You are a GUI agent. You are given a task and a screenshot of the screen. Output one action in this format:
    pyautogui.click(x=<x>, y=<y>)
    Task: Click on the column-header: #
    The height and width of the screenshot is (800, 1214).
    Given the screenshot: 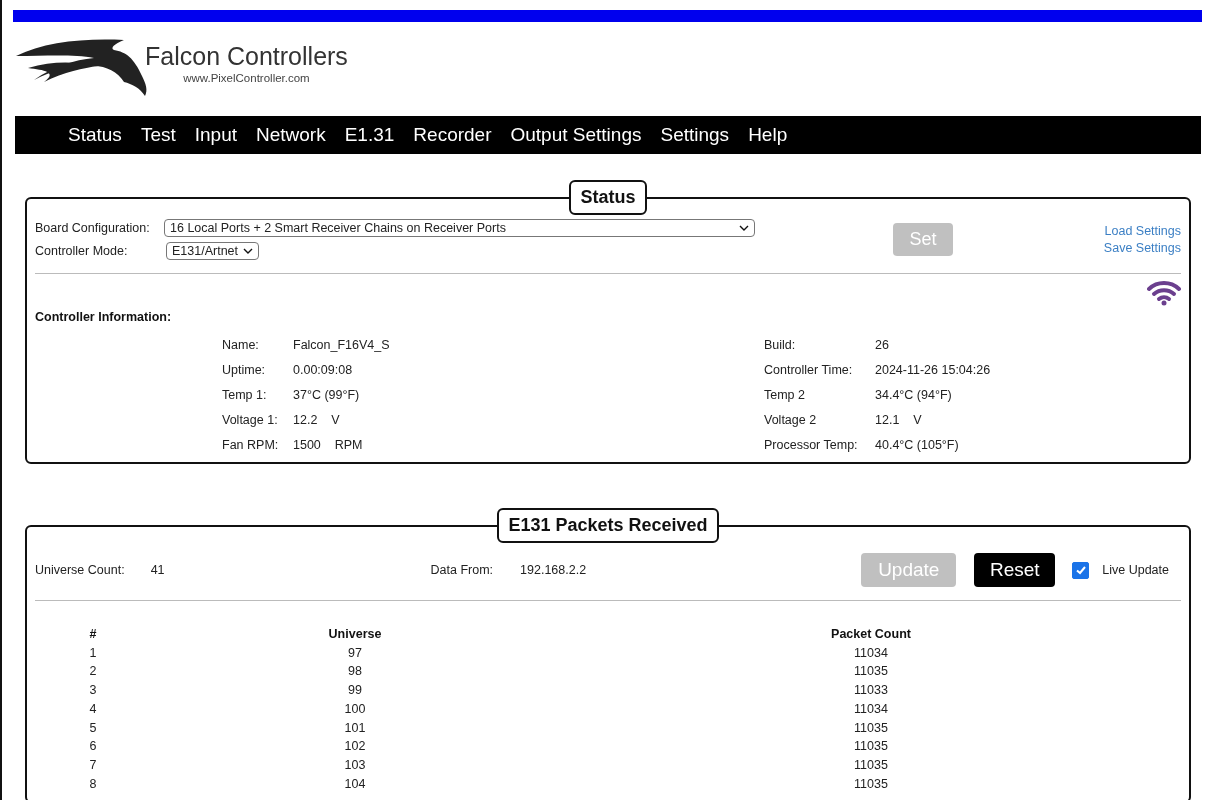 What is the action you would take?
    pyautogui.click(x=93, y=634)
    